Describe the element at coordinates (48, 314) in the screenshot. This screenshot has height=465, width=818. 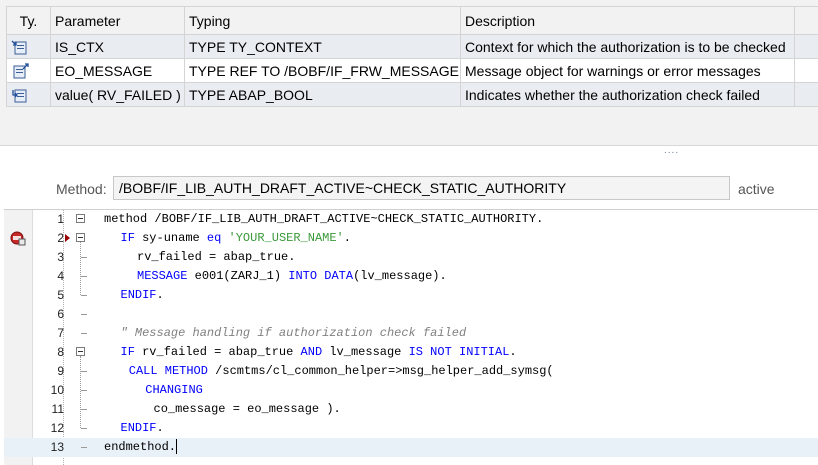
I see `line-number: 6` at that location.